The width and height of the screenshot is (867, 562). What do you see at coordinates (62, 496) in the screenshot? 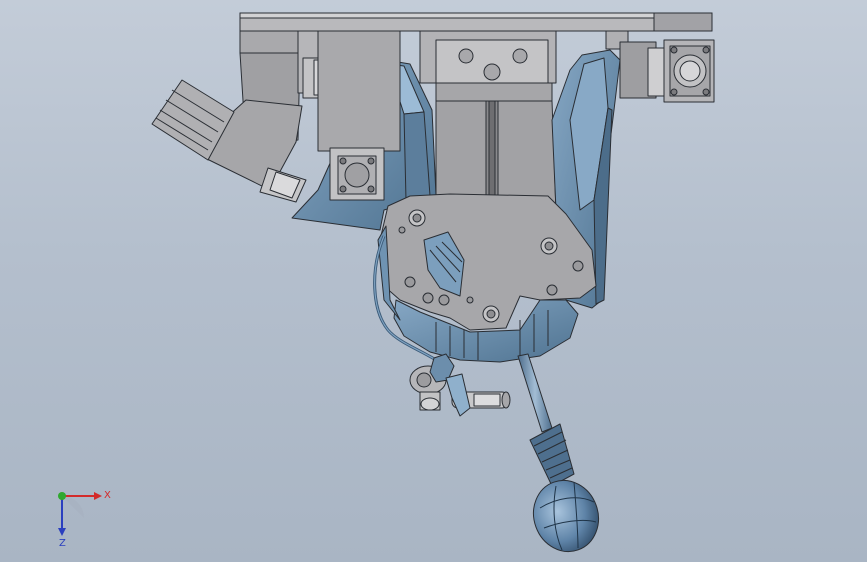
I see `y-axis-dot-icon` at bounding box center [62, 496].